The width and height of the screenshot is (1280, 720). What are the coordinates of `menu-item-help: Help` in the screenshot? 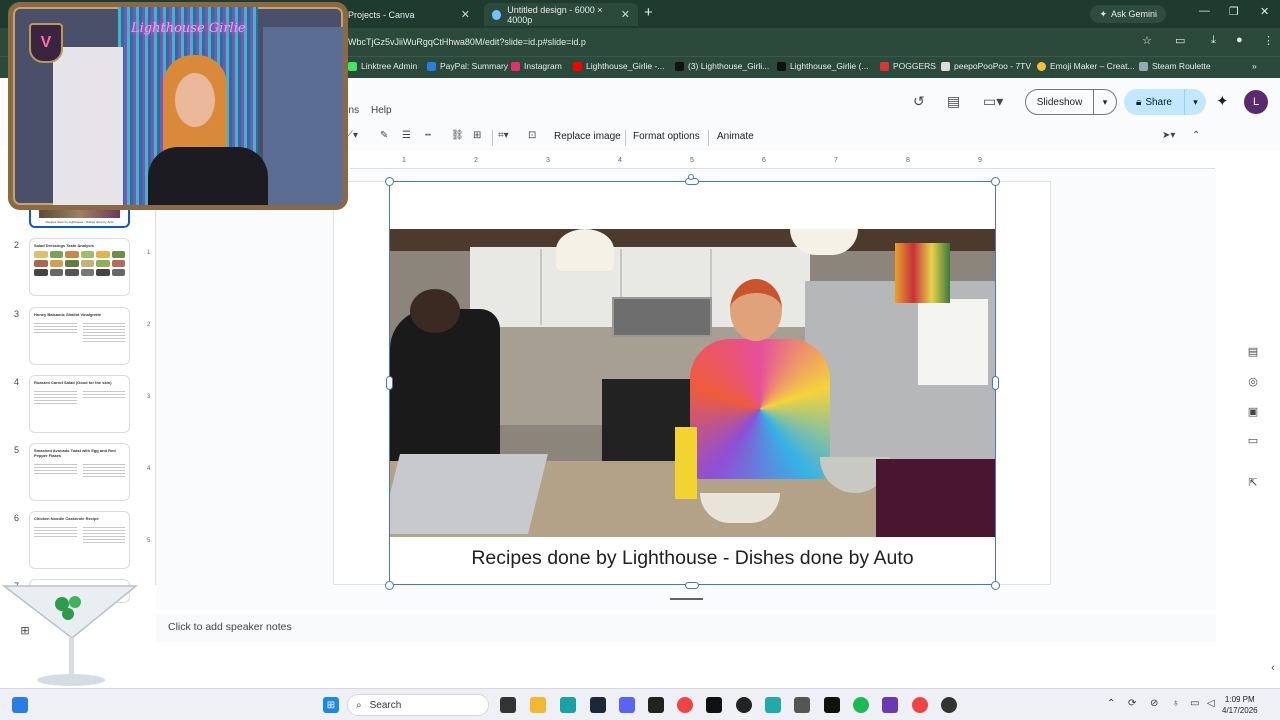 It's located at (381, 110).